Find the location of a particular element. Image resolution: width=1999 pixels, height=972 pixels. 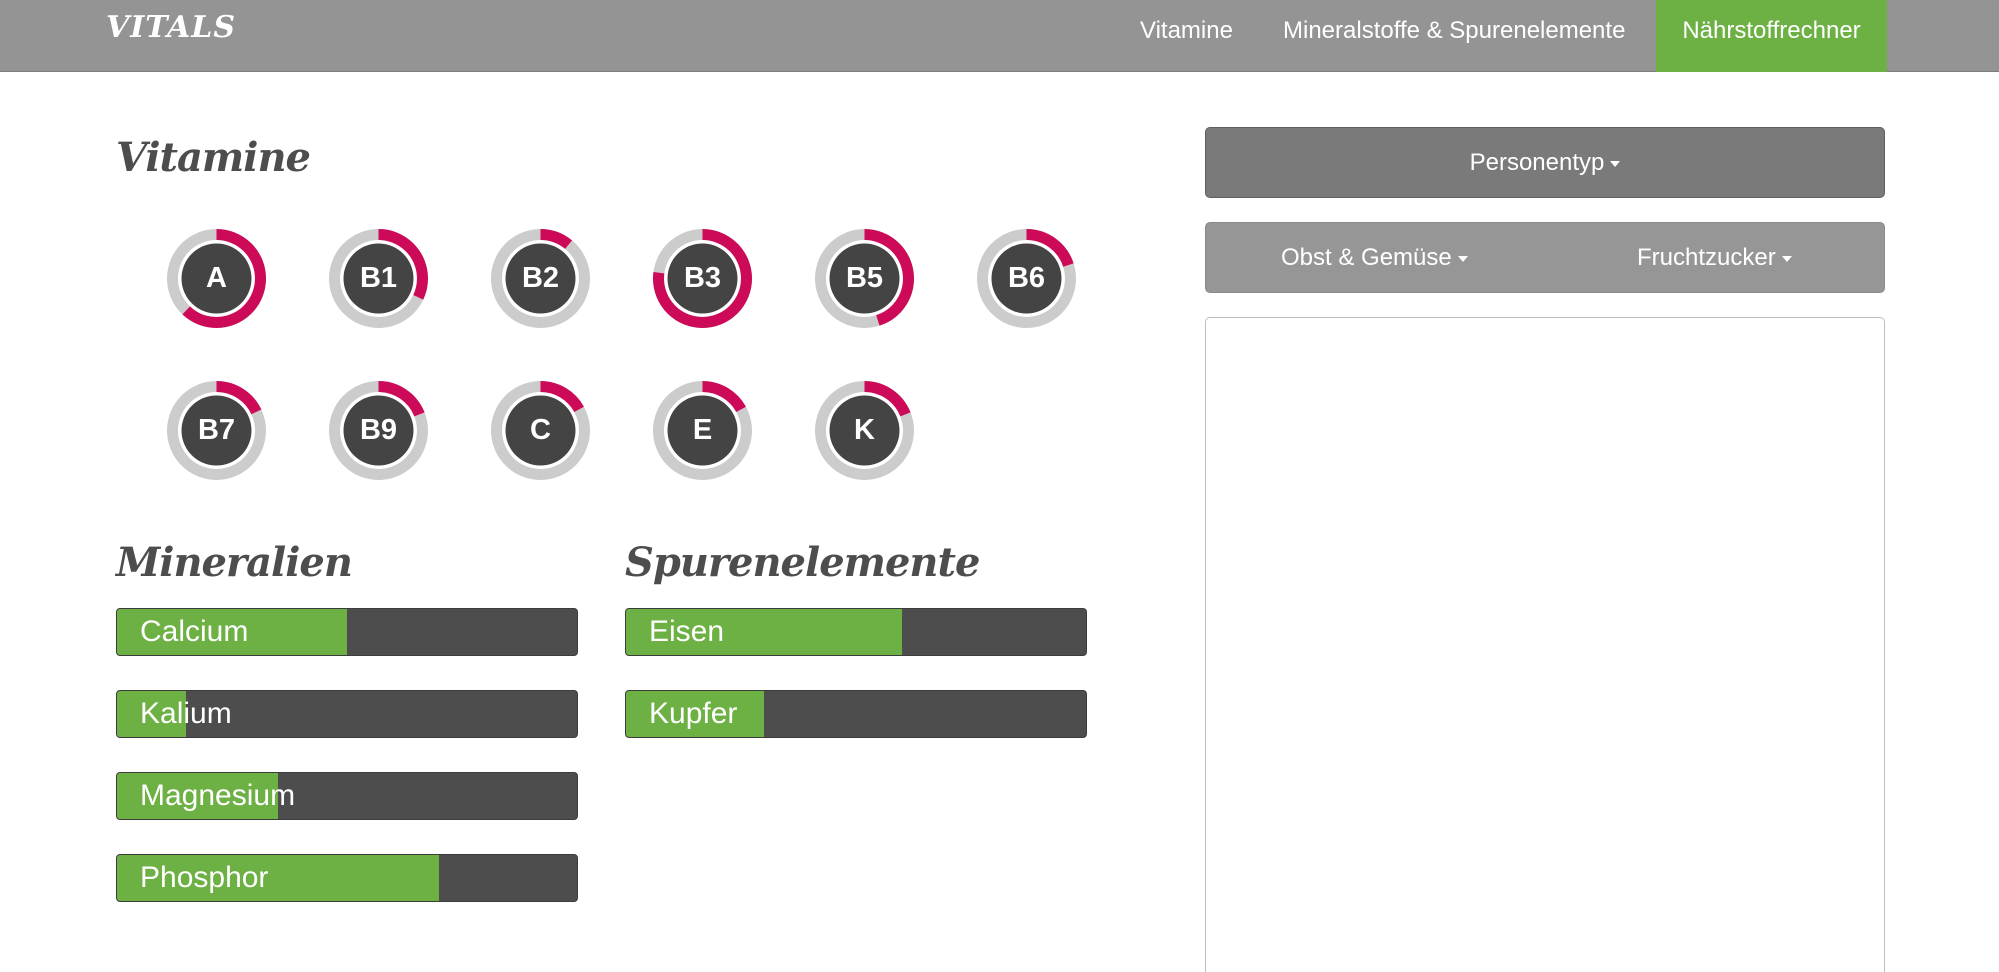

vitamin-ring-e: E is located at coordinates (702, 430).